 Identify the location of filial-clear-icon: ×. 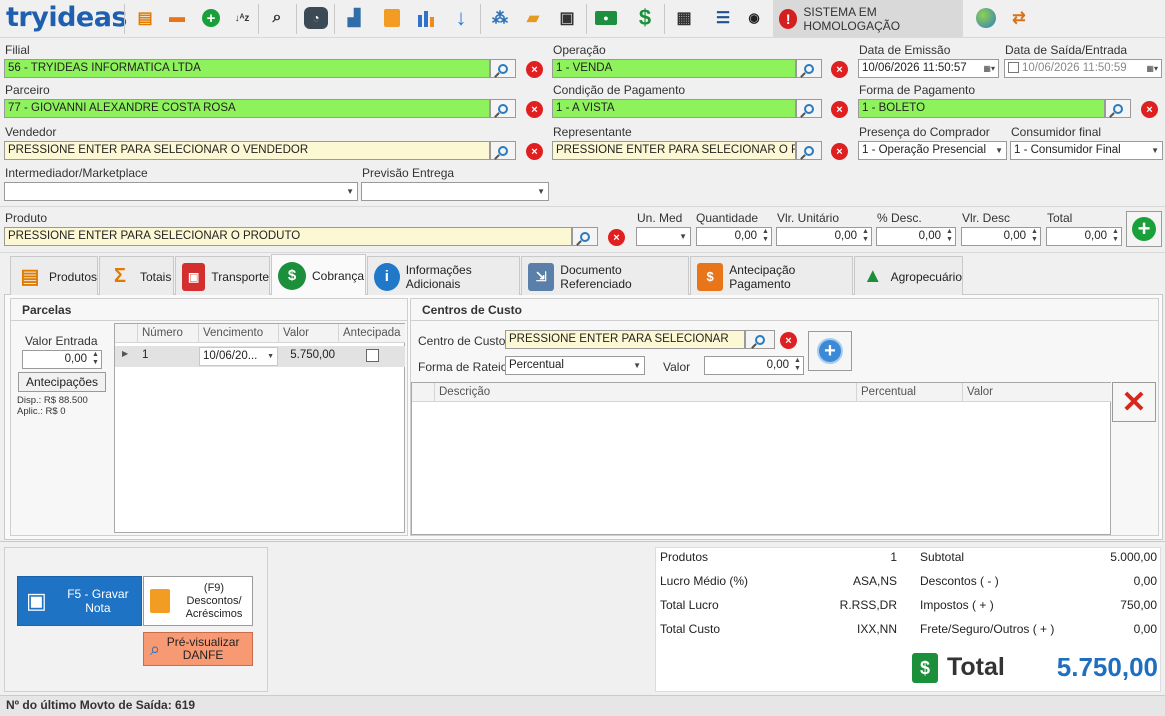
(534, 69).